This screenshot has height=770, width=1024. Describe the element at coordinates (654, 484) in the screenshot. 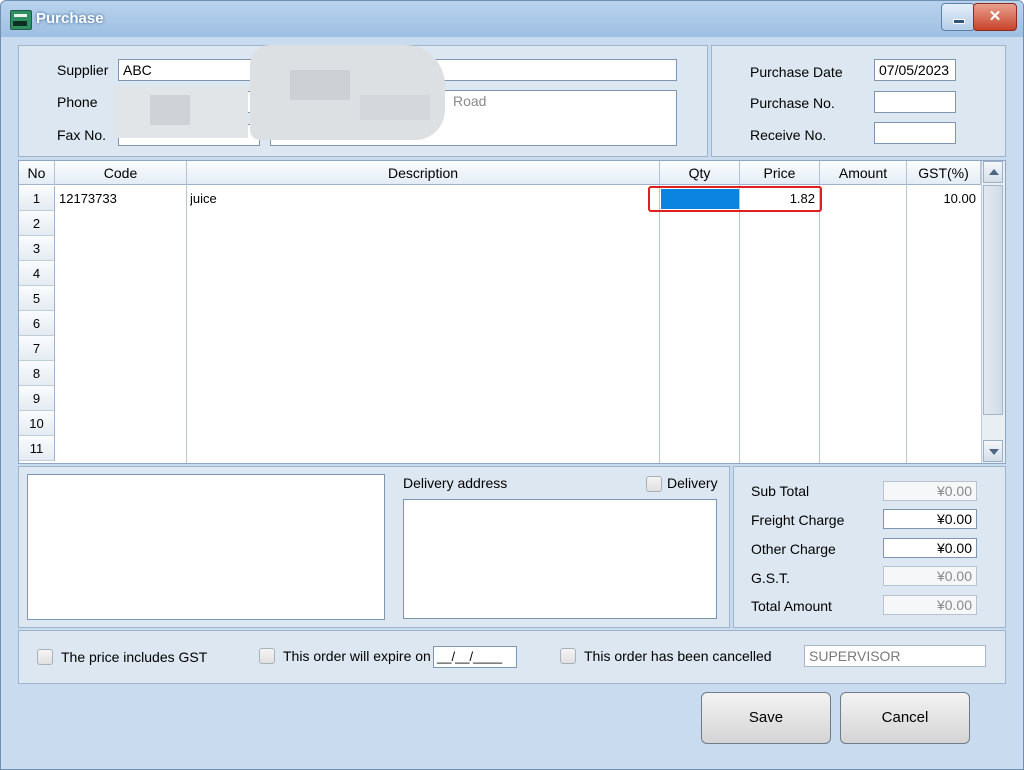

I see `delivery-checkbox` at that location.